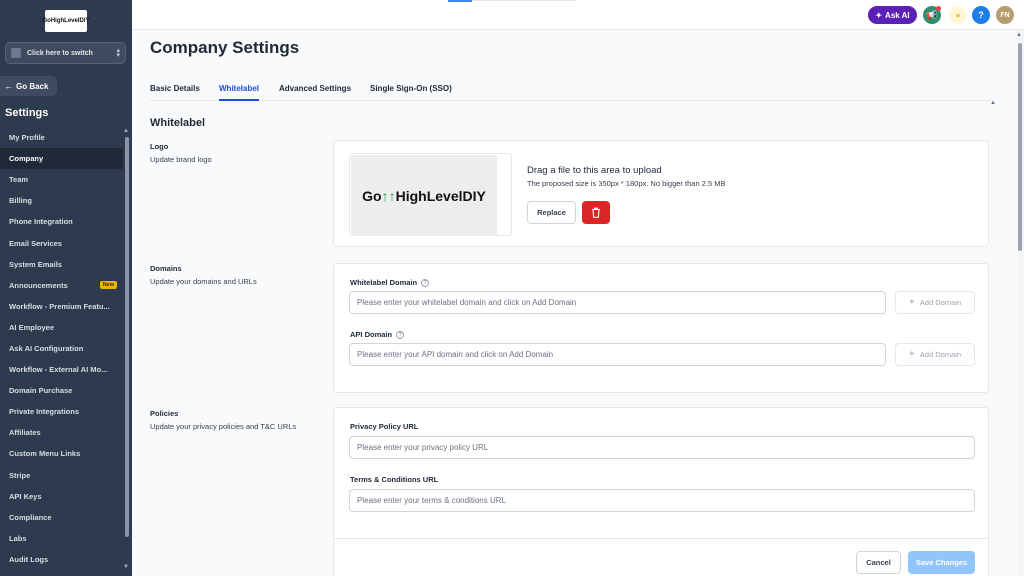 The height and width of the screenshot is (576, 1024). I want to click on logo-label-block: Logo Update brand logo, so click(225, 153).